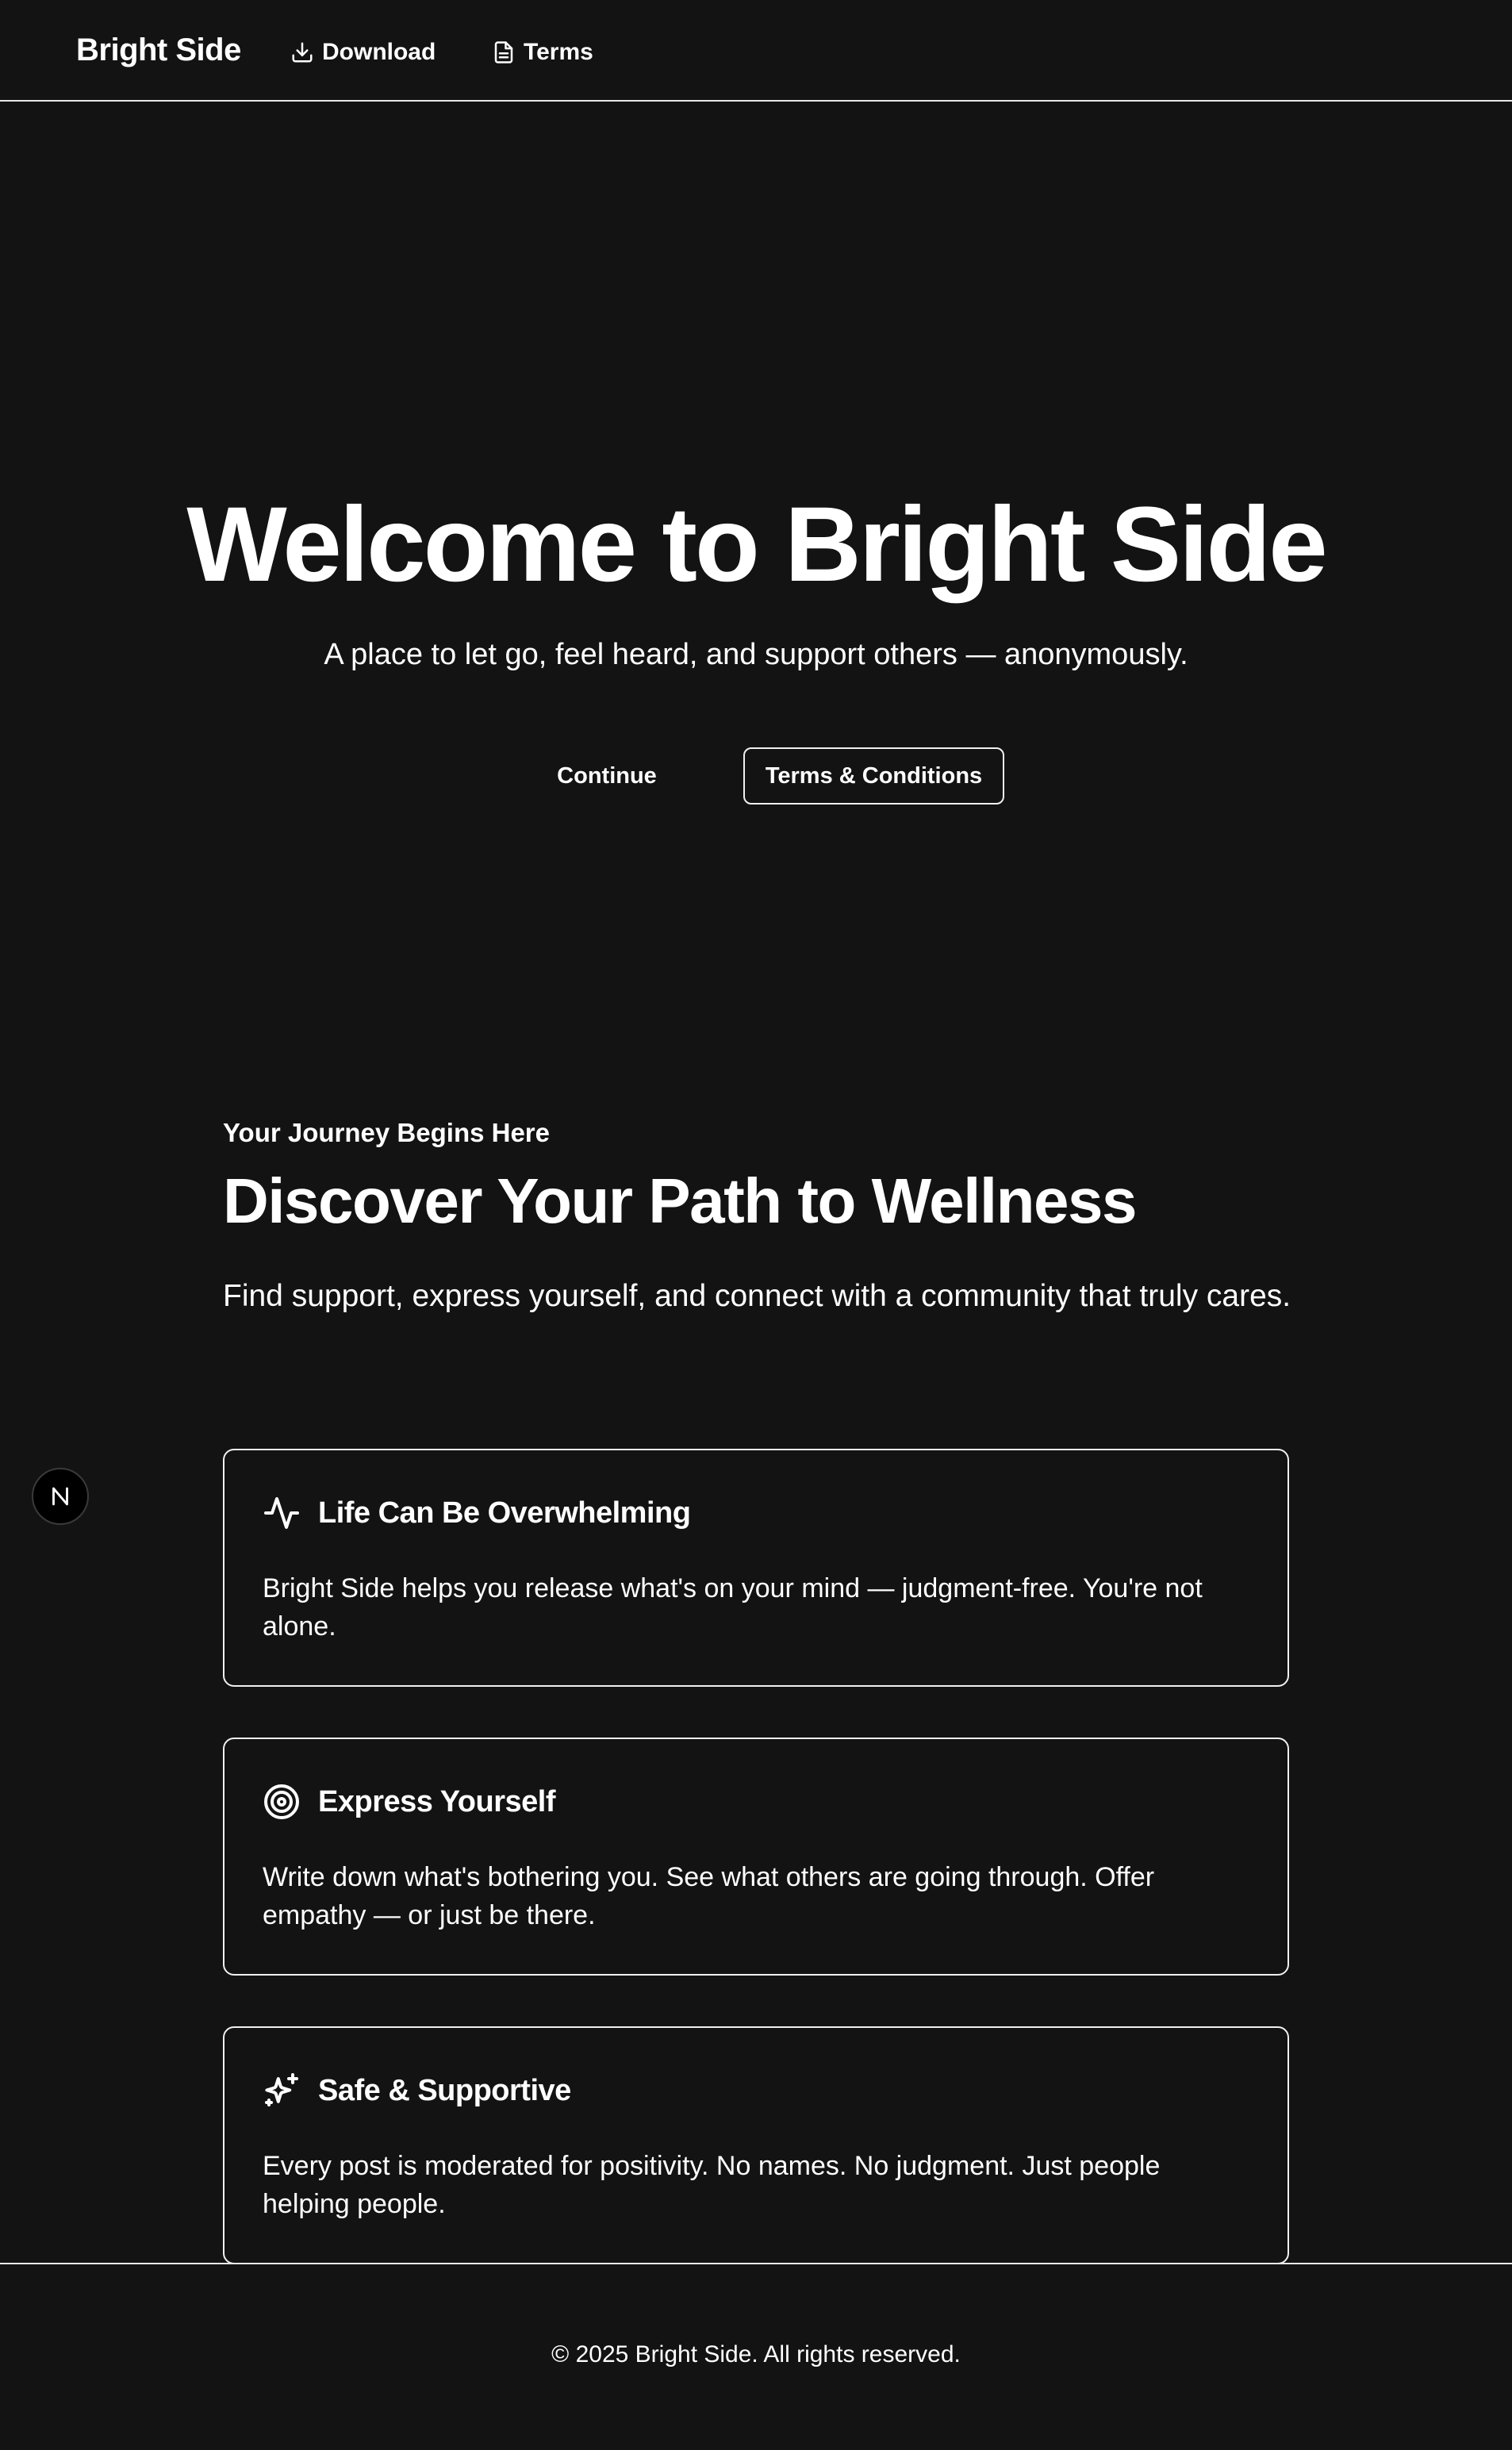  What do you see at coordinates (559, 52) in the screenshot?
I see `nav-terms-label: Terms` at bounding box center [559, 52].